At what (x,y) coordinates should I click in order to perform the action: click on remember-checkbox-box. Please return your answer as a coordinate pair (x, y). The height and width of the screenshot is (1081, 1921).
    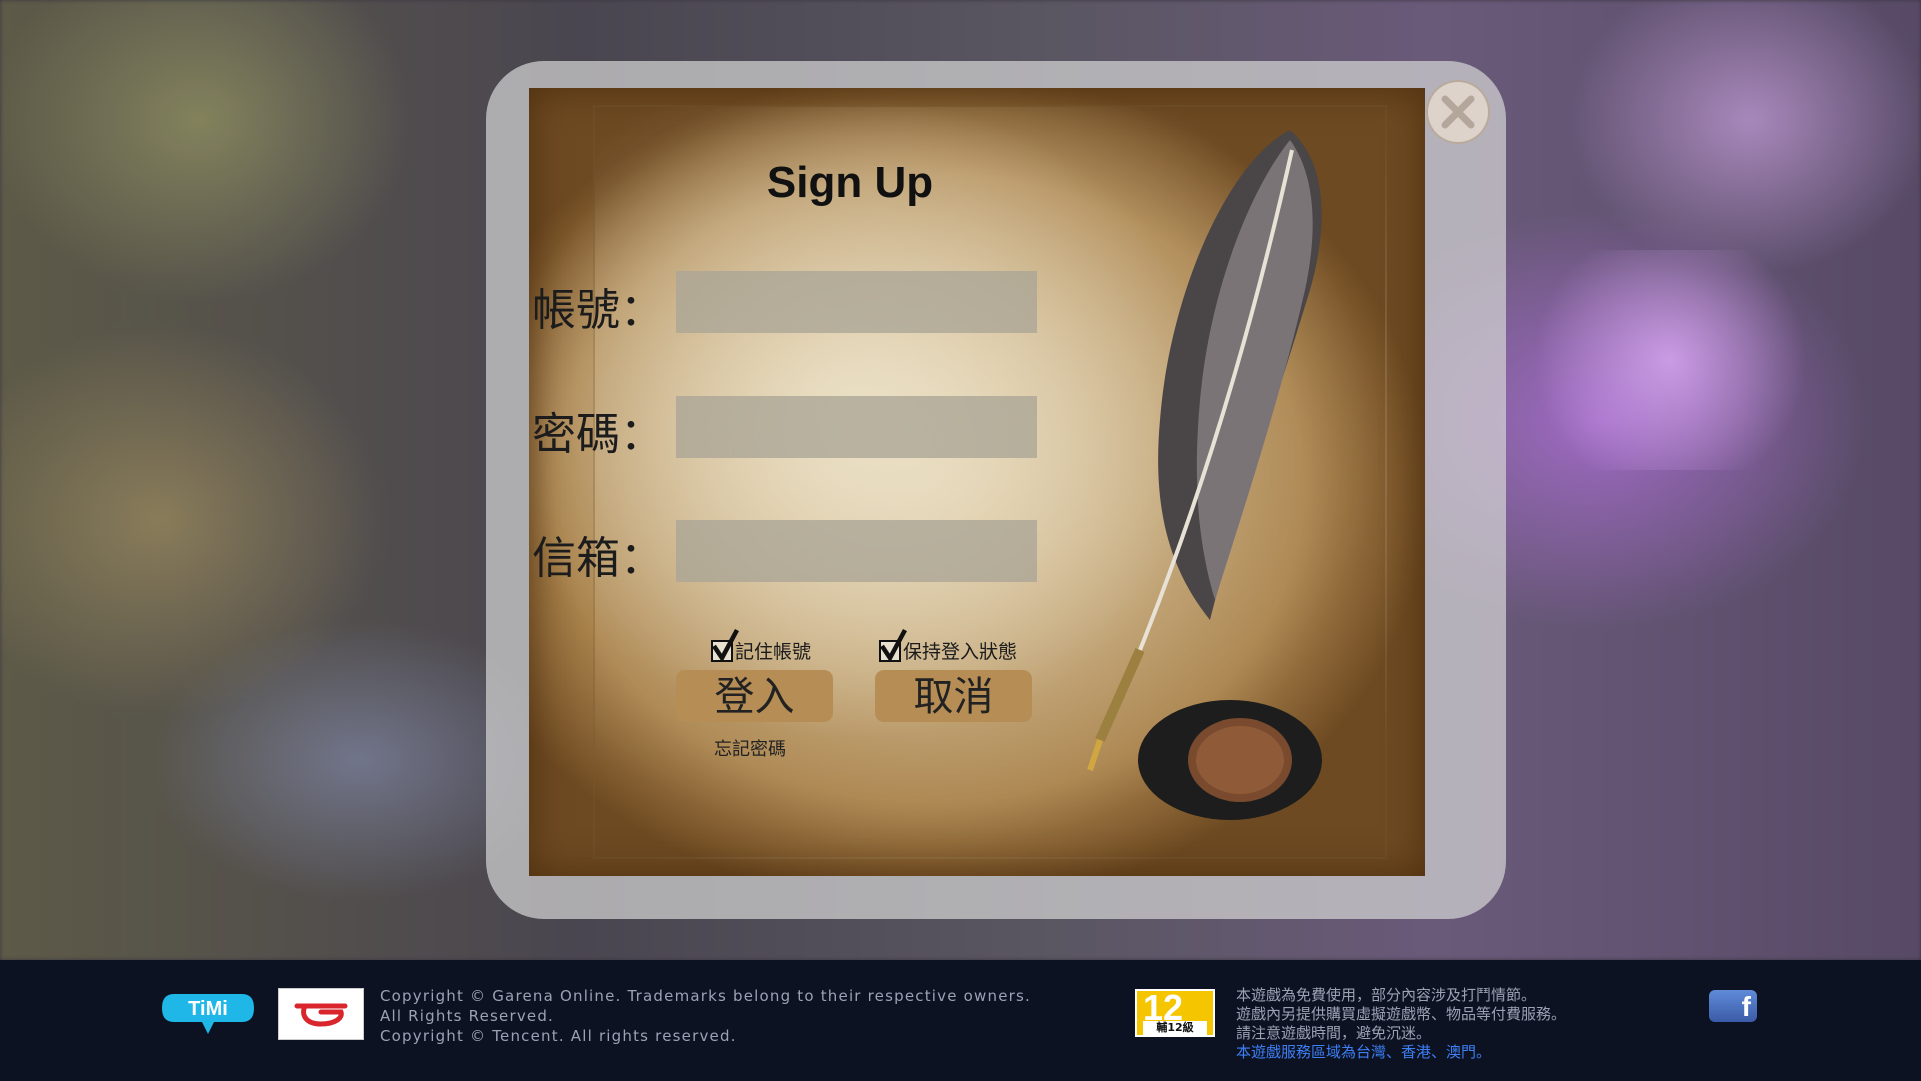
    Looking at the image, I should click on (725, 645).